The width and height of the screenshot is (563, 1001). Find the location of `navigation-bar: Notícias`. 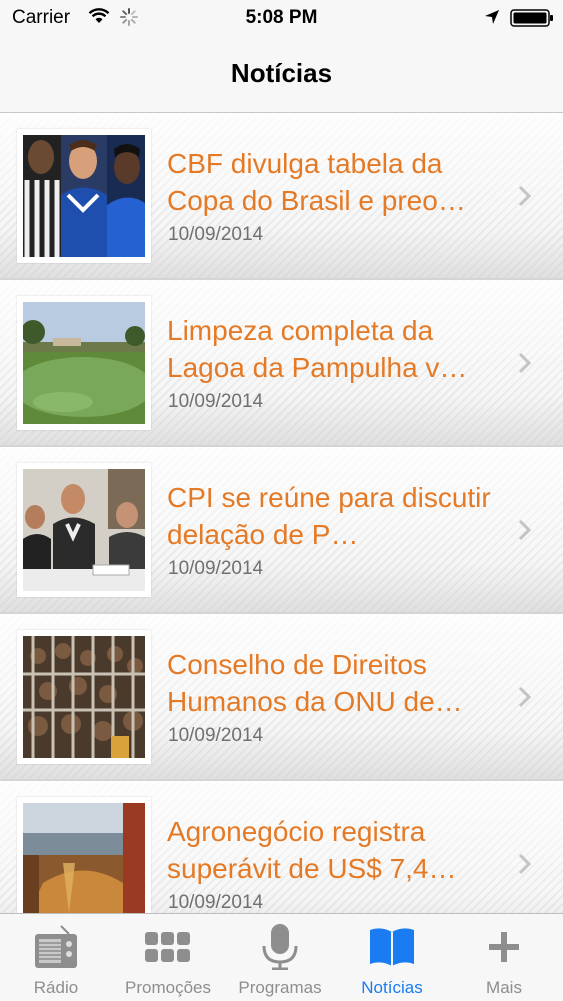

navigation-bar: Notícias is located at coordinates (281, 74).